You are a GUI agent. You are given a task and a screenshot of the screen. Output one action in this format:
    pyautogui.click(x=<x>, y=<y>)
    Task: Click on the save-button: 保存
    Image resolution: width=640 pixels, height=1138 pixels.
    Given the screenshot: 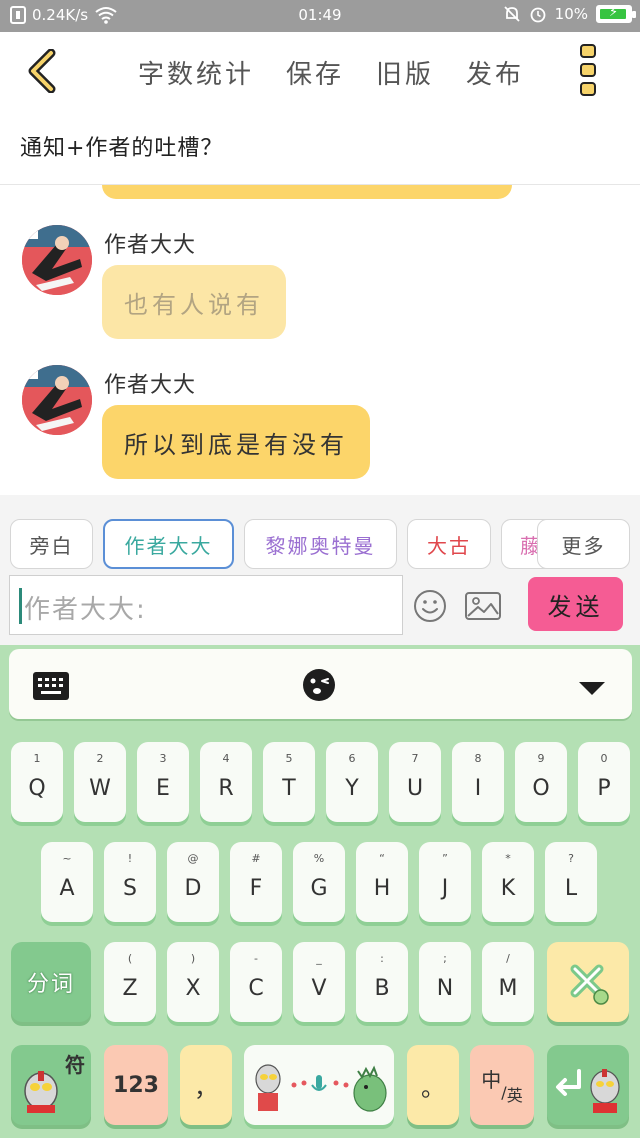 What is the action you would take?
    pyautogui.click(x=315, y=72)
    